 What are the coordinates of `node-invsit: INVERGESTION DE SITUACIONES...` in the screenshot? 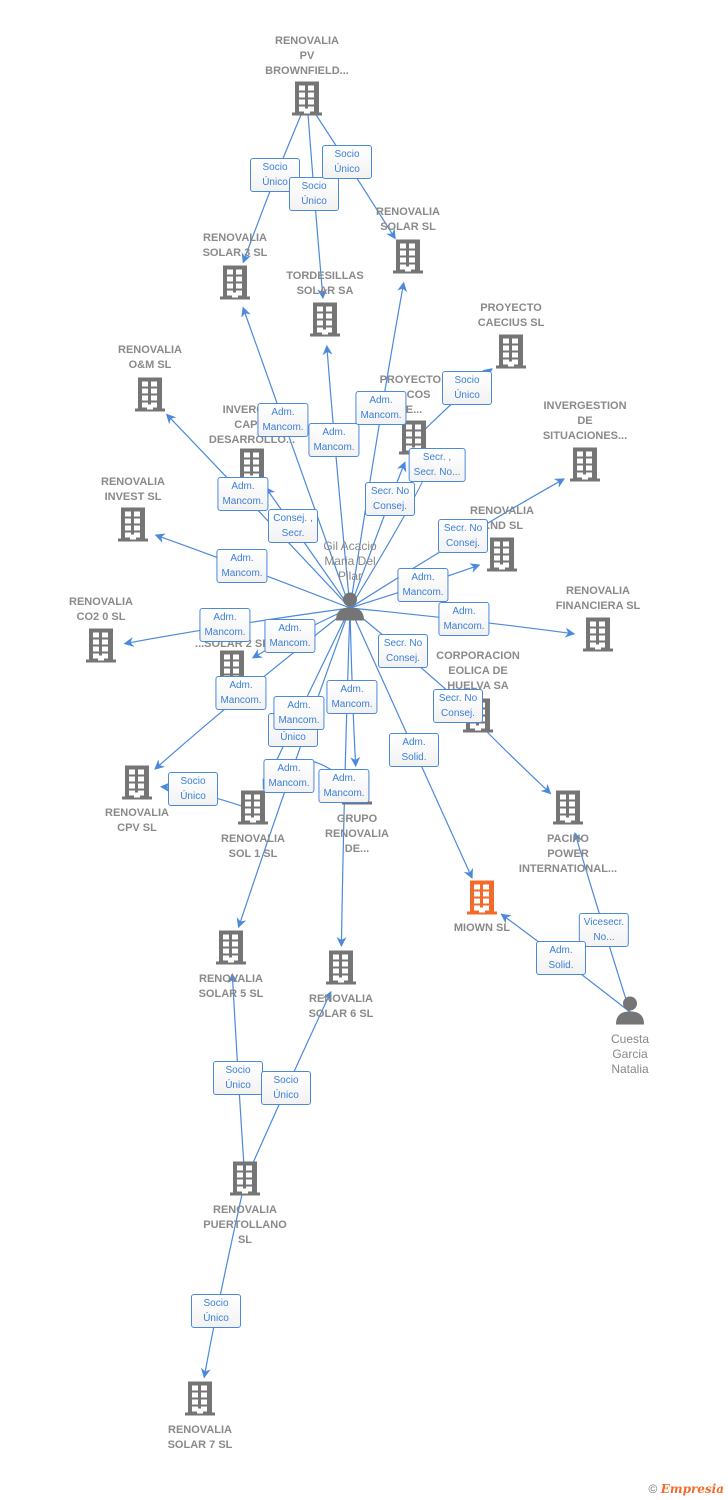 It's located at (585, 421).